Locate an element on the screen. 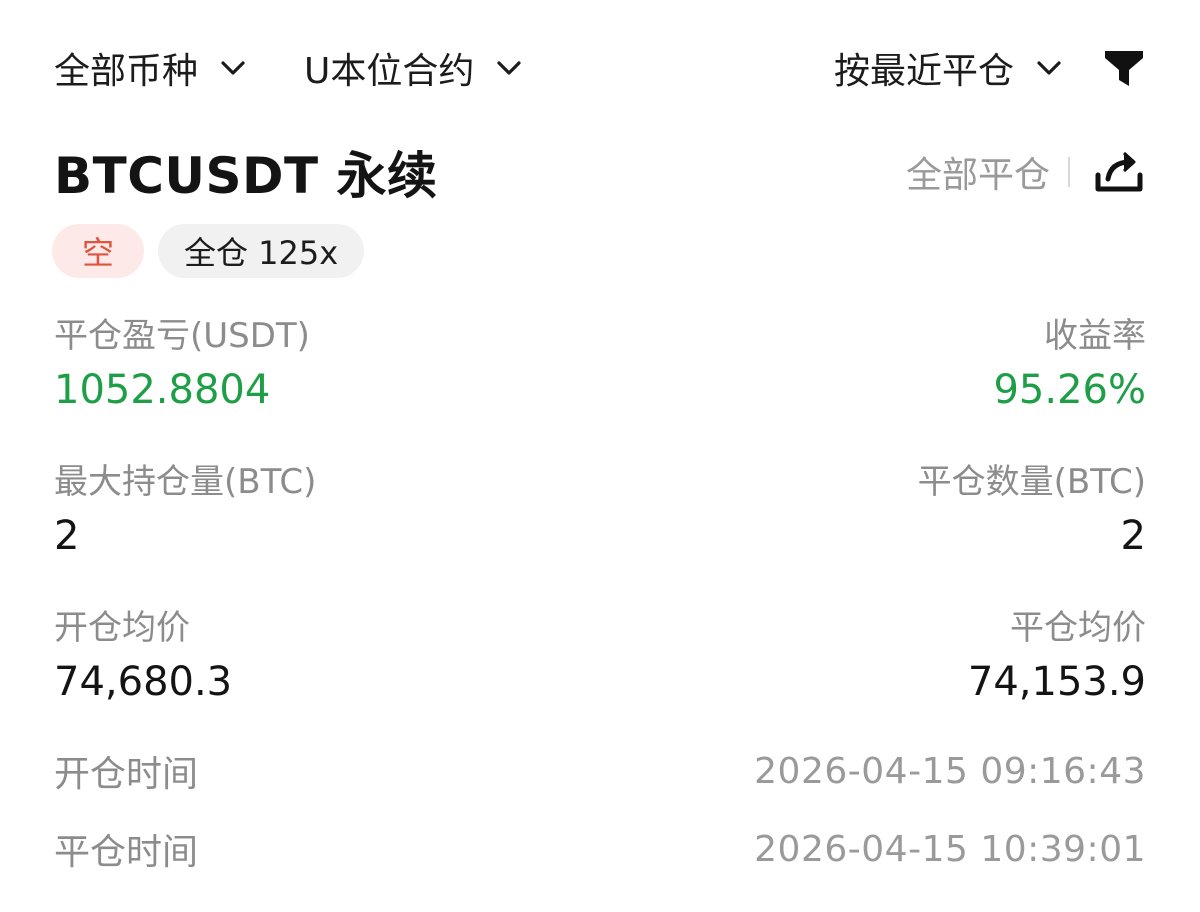 This screenshot has width=1200, height=912. open-time-label: 开仓时间 is located at coordinates (126, 774).